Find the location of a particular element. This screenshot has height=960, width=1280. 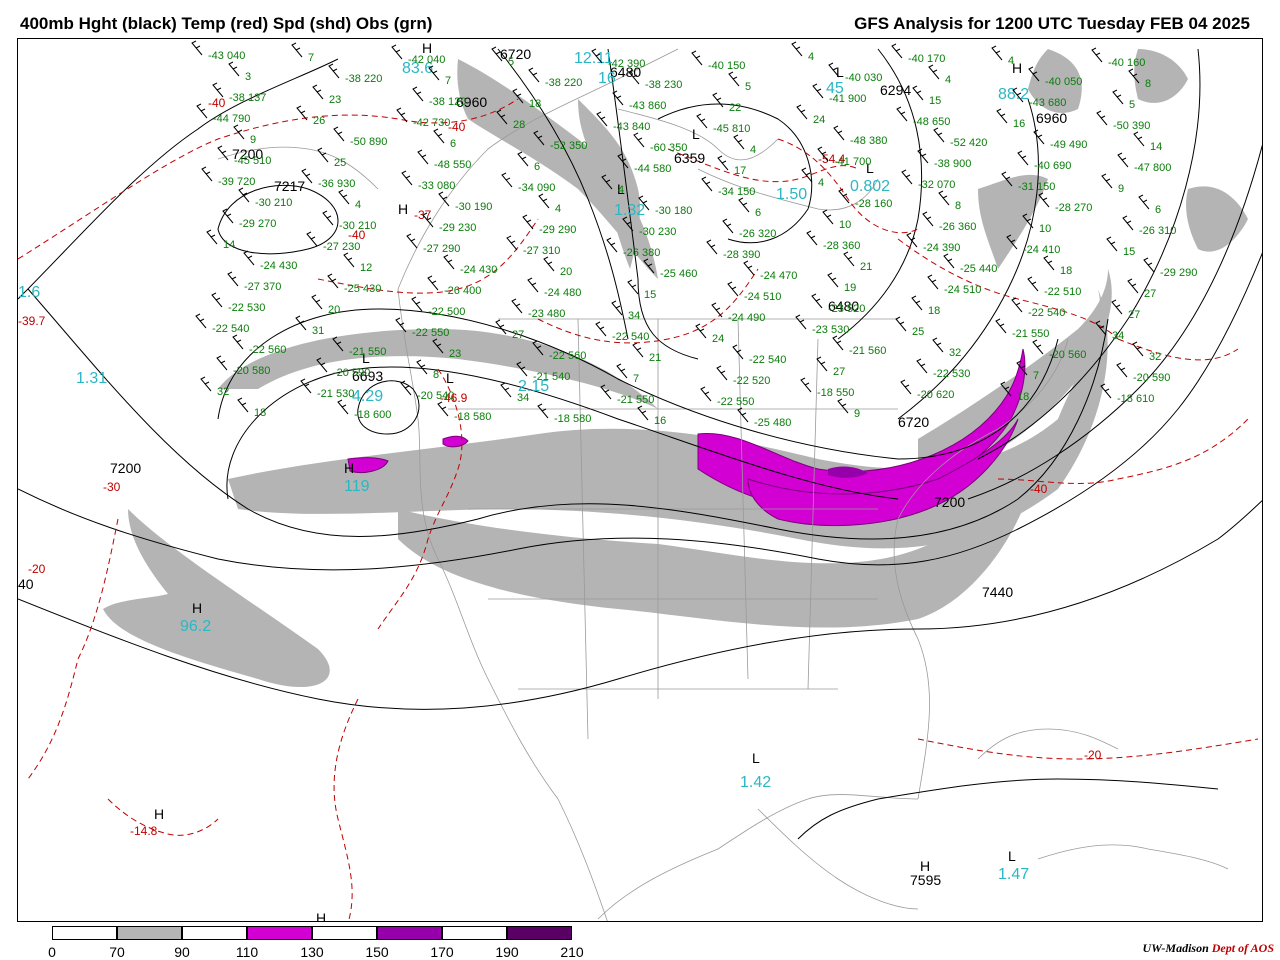

station-observation: -25 480 is located at coordinates (772, 423).